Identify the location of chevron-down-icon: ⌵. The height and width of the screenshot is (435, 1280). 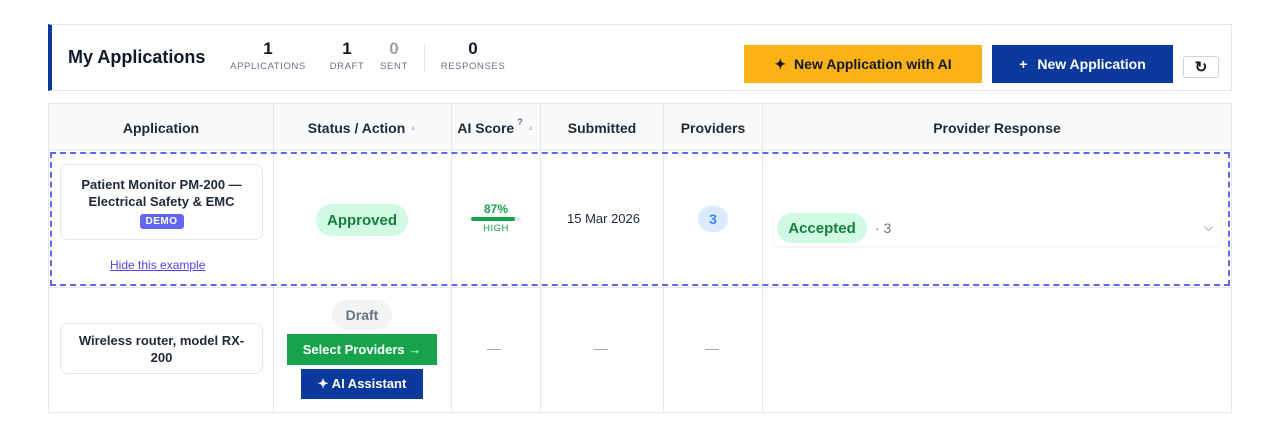
(1209, 227).